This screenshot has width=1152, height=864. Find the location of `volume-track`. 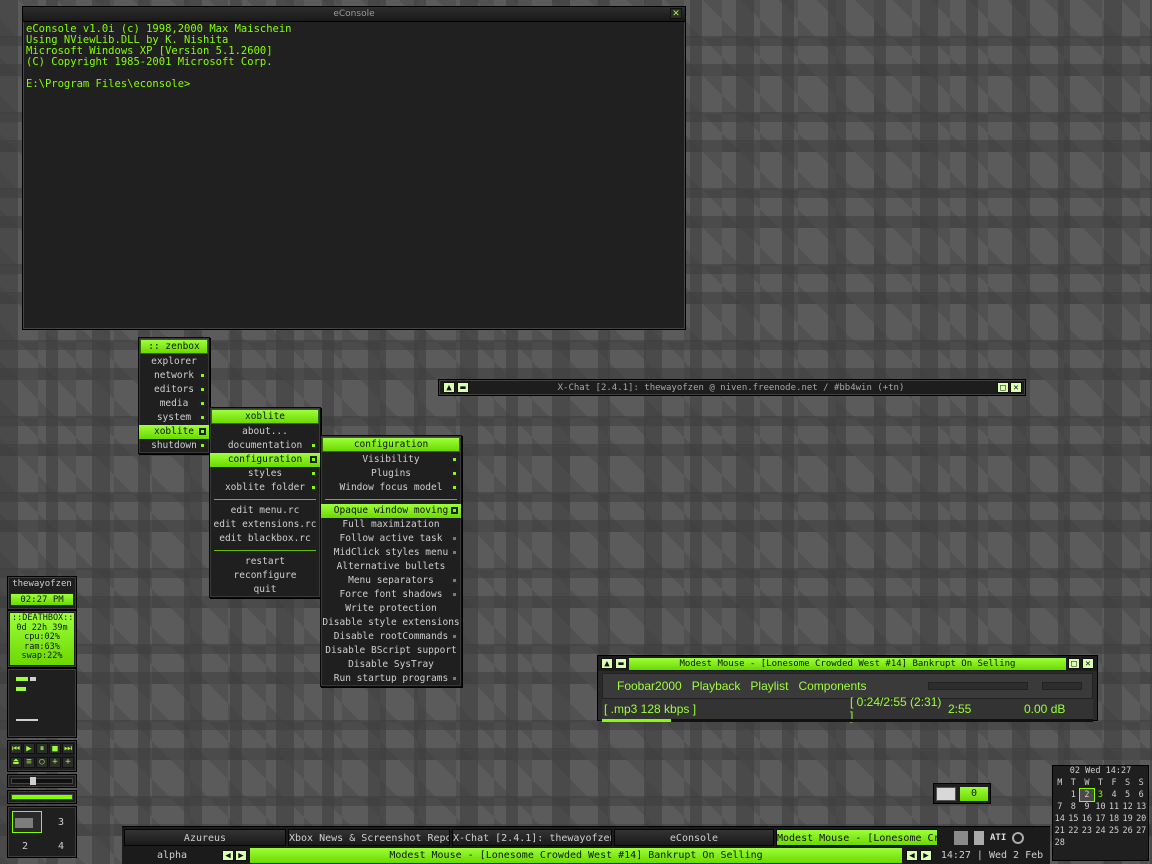

volume-track is located at coordinates (42, 797).